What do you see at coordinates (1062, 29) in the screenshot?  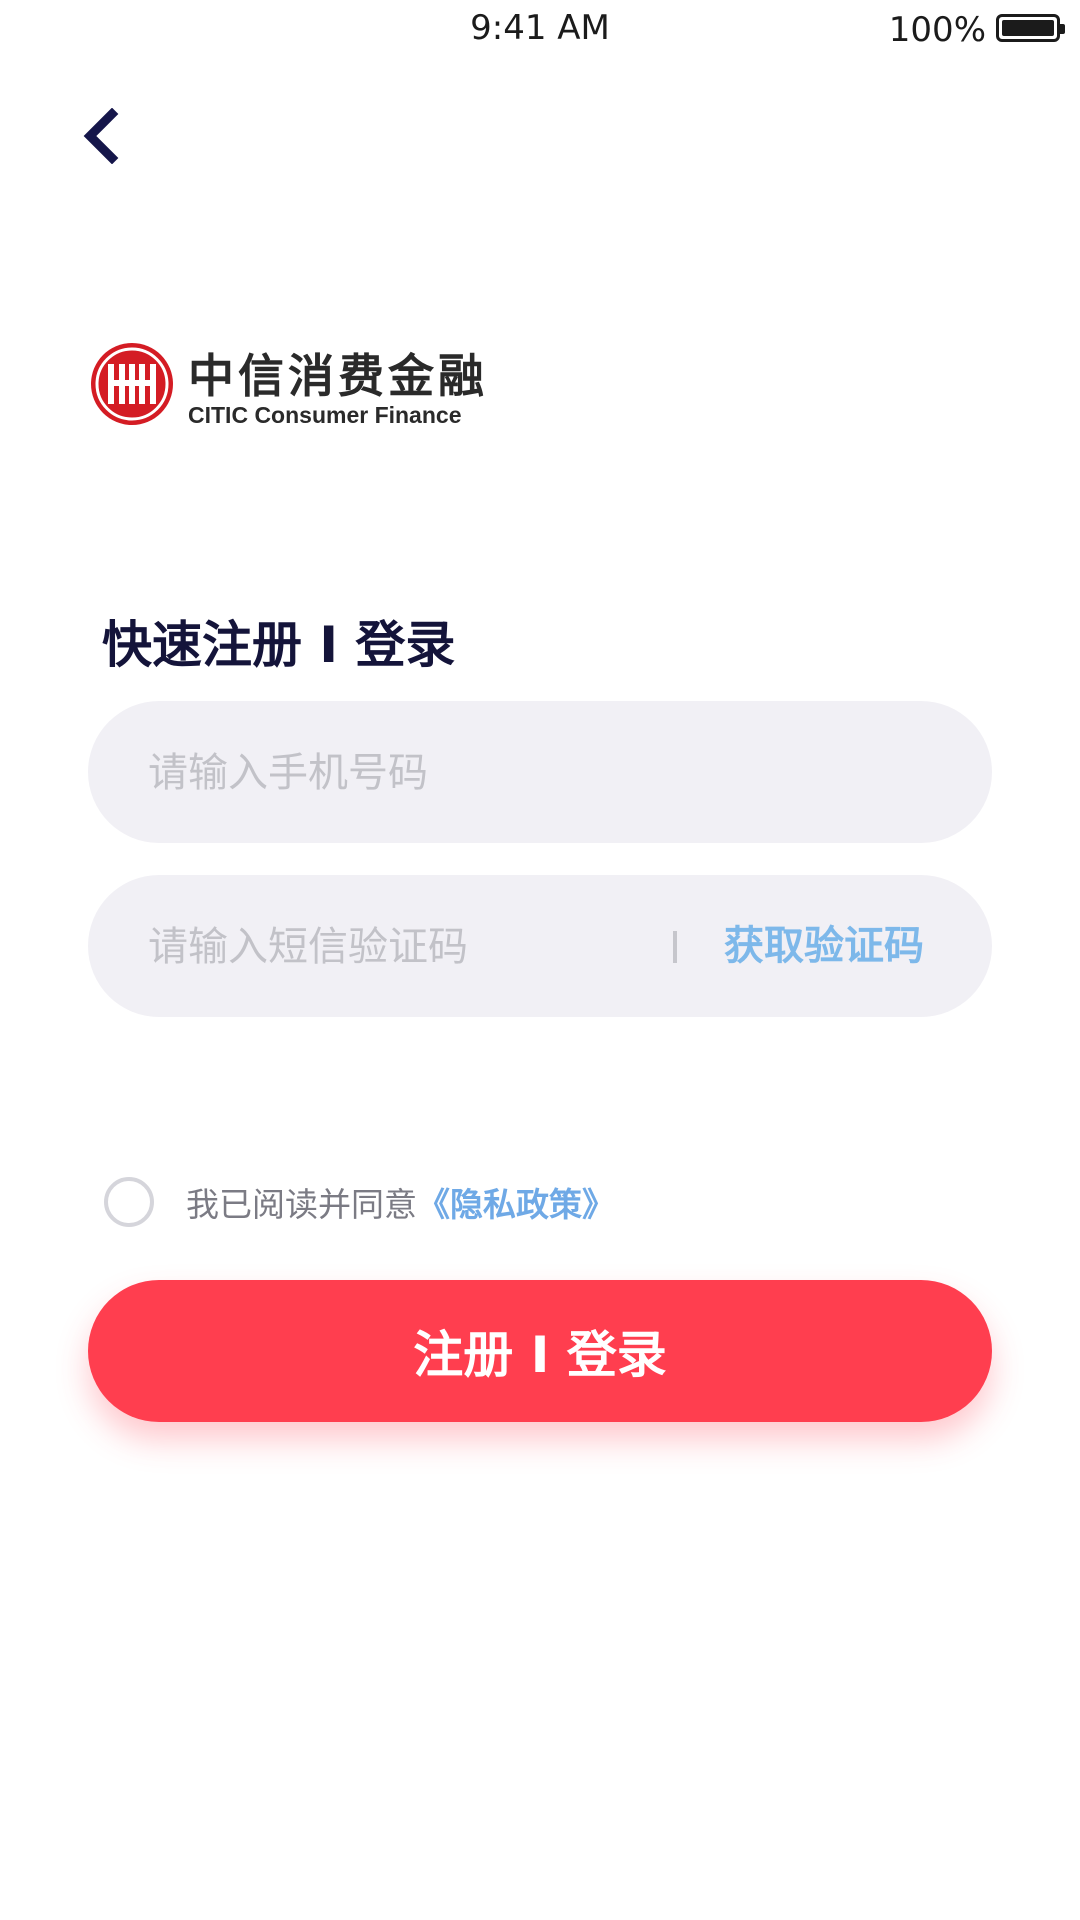 I see `battery-cap` at bounding box center [1062, 29].